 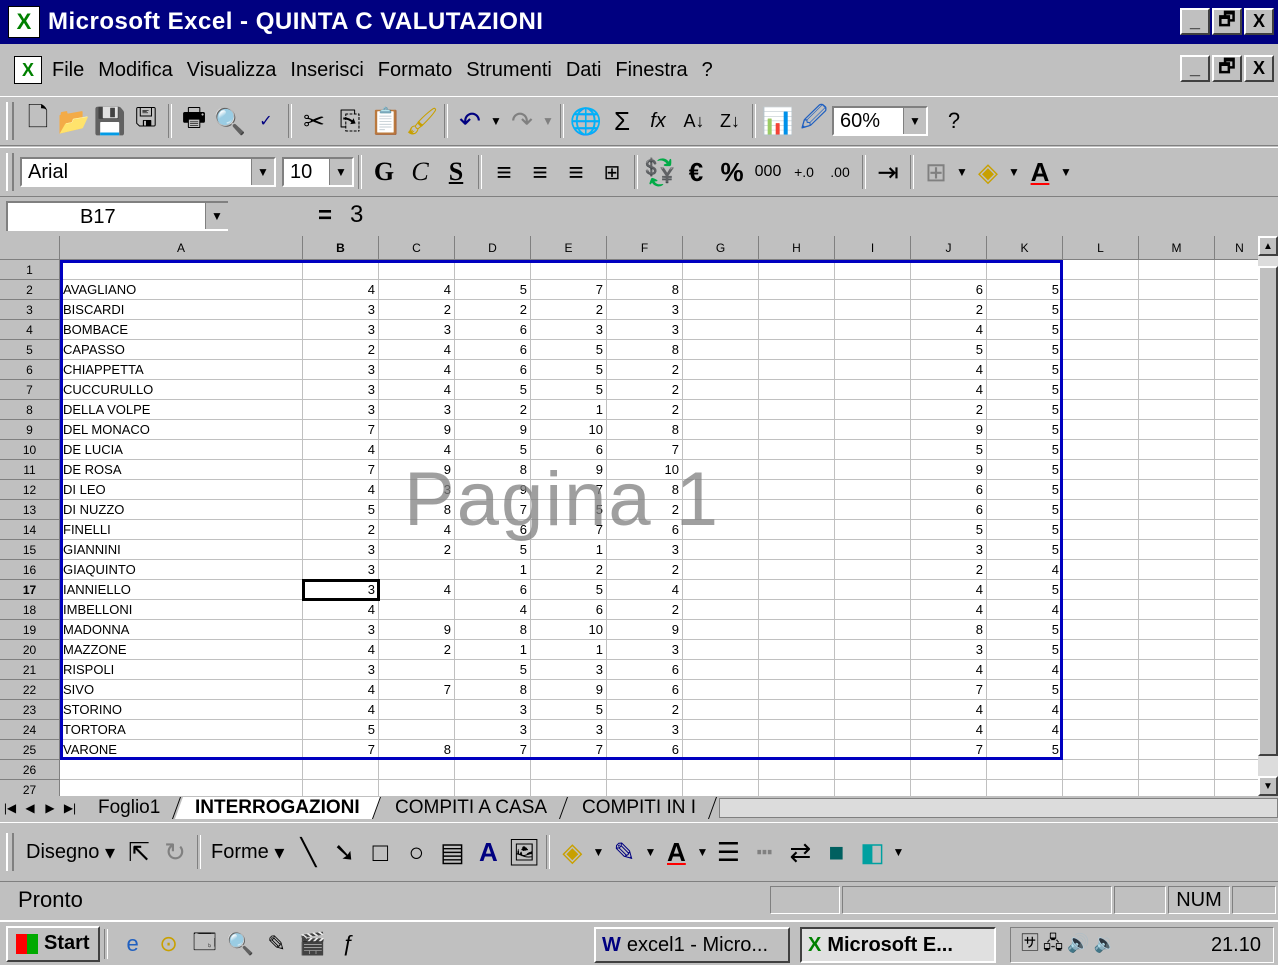 What do you see at coordinates (949, 550) in the screenshot?
I see `cell-j: 3` at bounding box center [949, 550].